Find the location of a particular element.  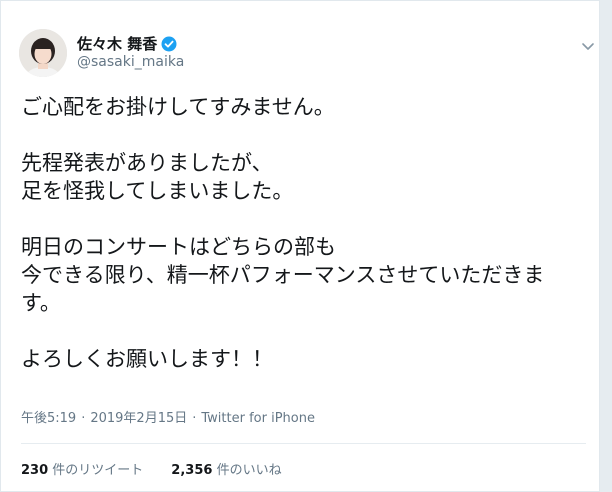

avatar-image is located at coordinates (43, 53).